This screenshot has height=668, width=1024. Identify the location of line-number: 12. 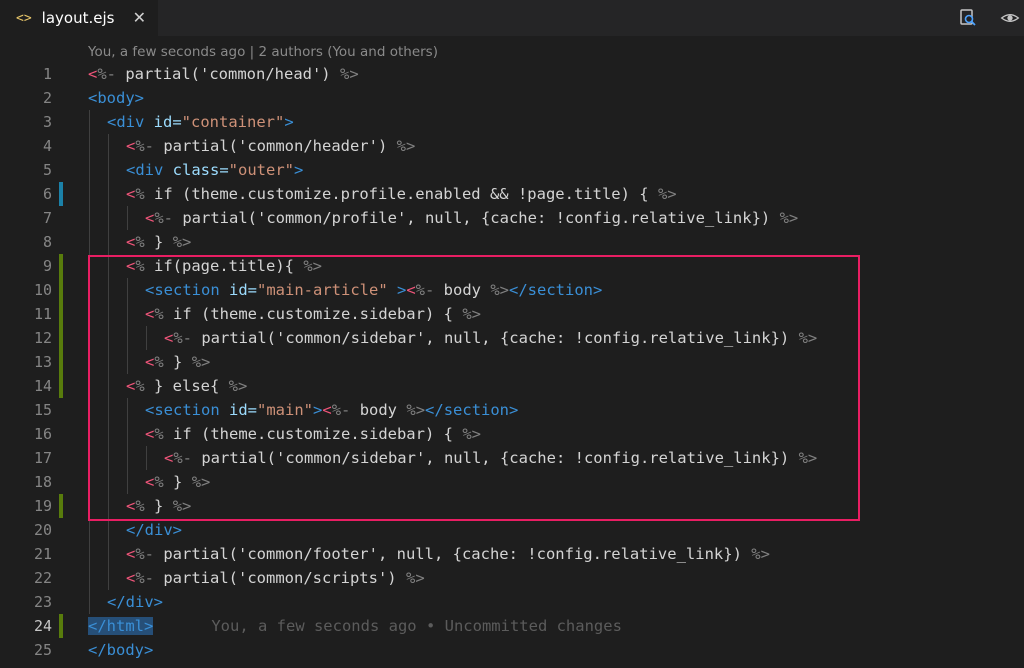
(42, 338).